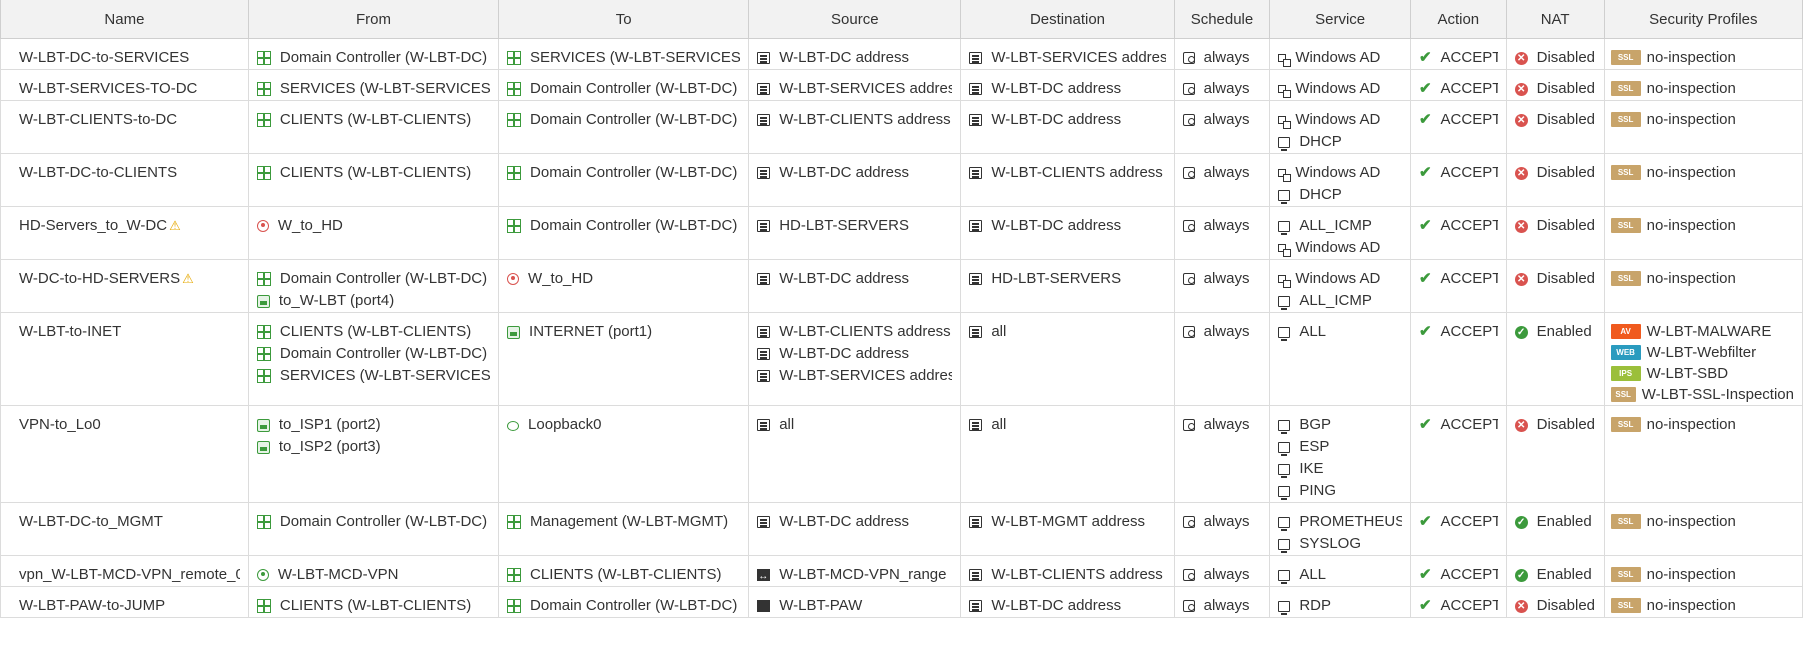 The image size is (1803, 649). Describe the element at coordinates (124, 425) in the screenshot. I see `policy-name: VPN-to_Lo0` at that location.